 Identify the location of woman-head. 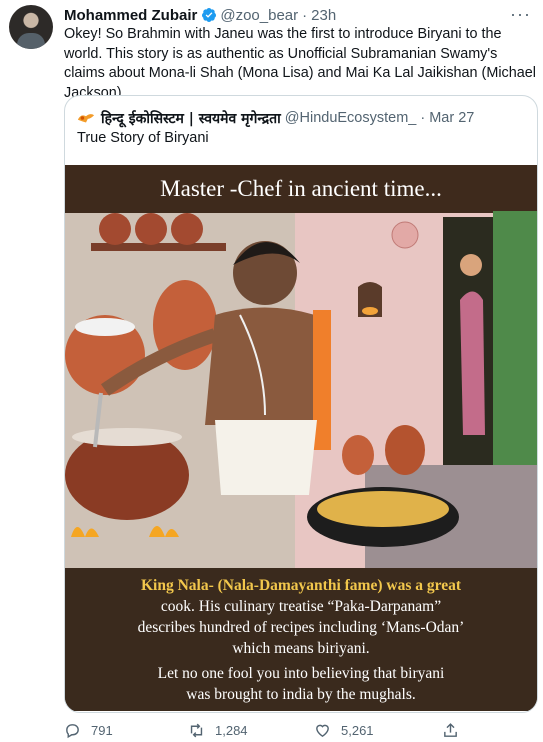
(471, 265).